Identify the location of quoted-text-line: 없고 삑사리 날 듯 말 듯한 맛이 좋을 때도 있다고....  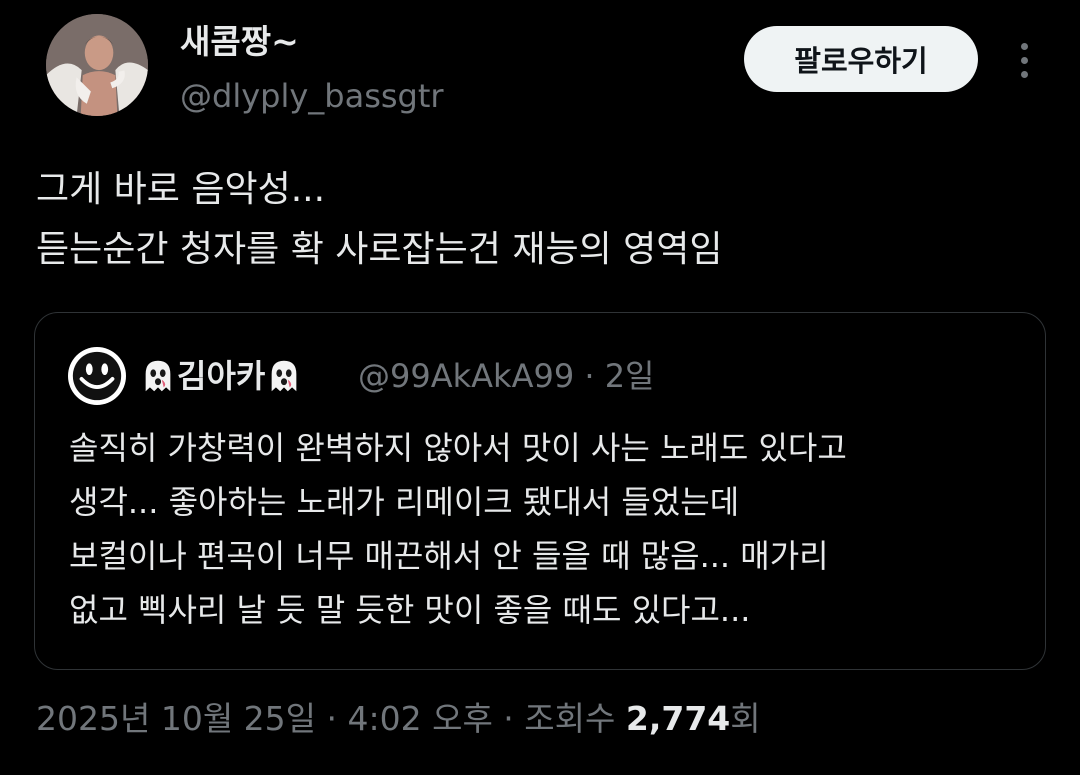
(410, 610).